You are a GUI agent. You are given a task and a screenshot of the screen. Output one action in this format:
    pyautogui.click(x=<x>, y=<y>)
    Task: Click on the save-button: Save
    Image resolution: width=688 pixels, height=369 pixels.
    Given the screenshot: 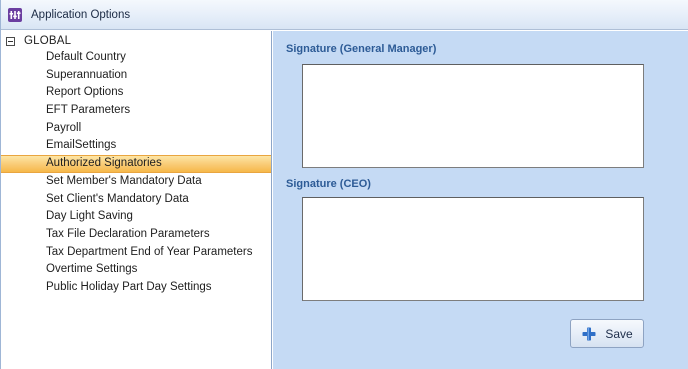 What is the action you would take?
    pyautogui.click(x=607, y=333)
    